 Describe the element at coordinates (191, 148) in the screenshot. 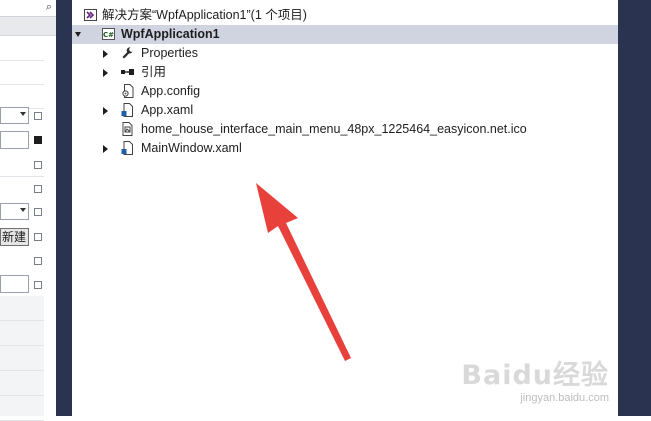

I see `tree-item-label: MainWindow.xaml` at that location.